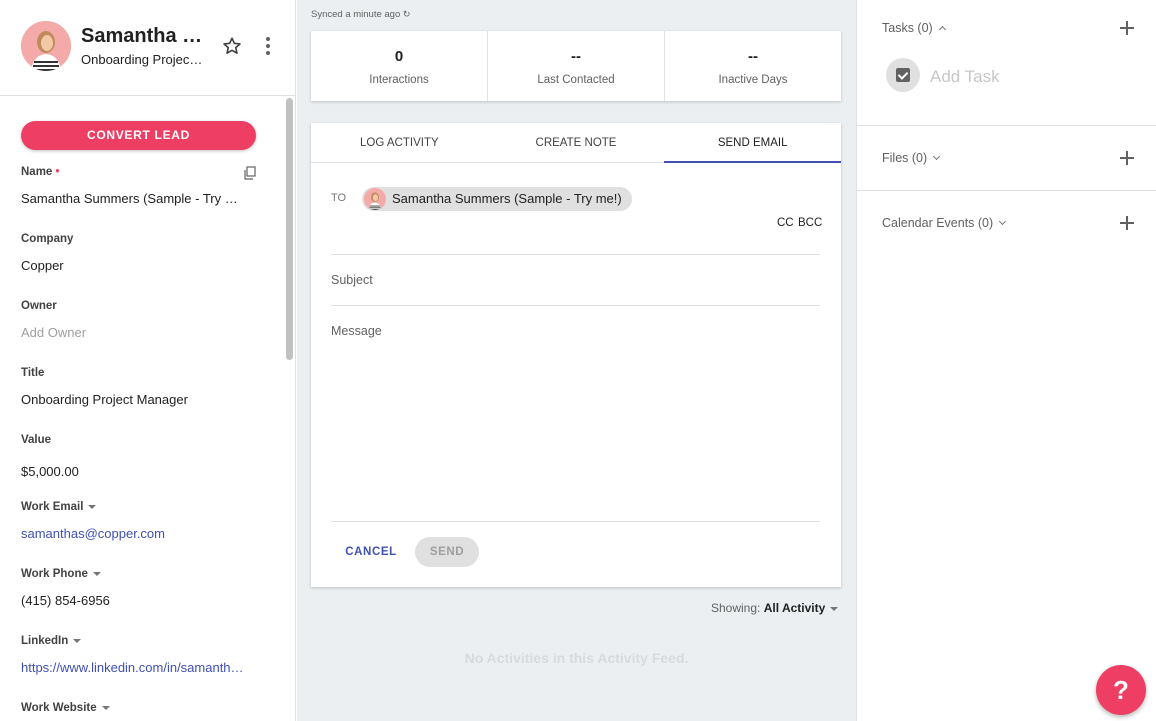 This screenshot has height=721, width=1156. I want to click on sync-status: Synced a minute ago ↻, so click(360, 14).